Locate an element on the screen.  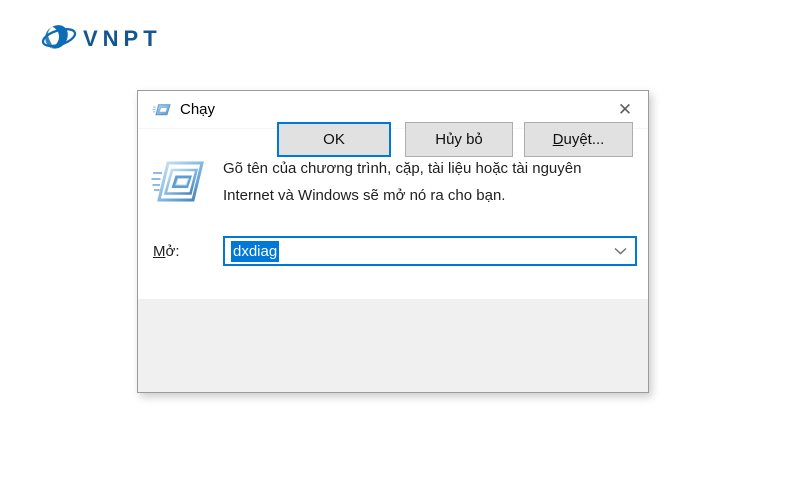
dropdown-button is located at coordinates (620, 251).